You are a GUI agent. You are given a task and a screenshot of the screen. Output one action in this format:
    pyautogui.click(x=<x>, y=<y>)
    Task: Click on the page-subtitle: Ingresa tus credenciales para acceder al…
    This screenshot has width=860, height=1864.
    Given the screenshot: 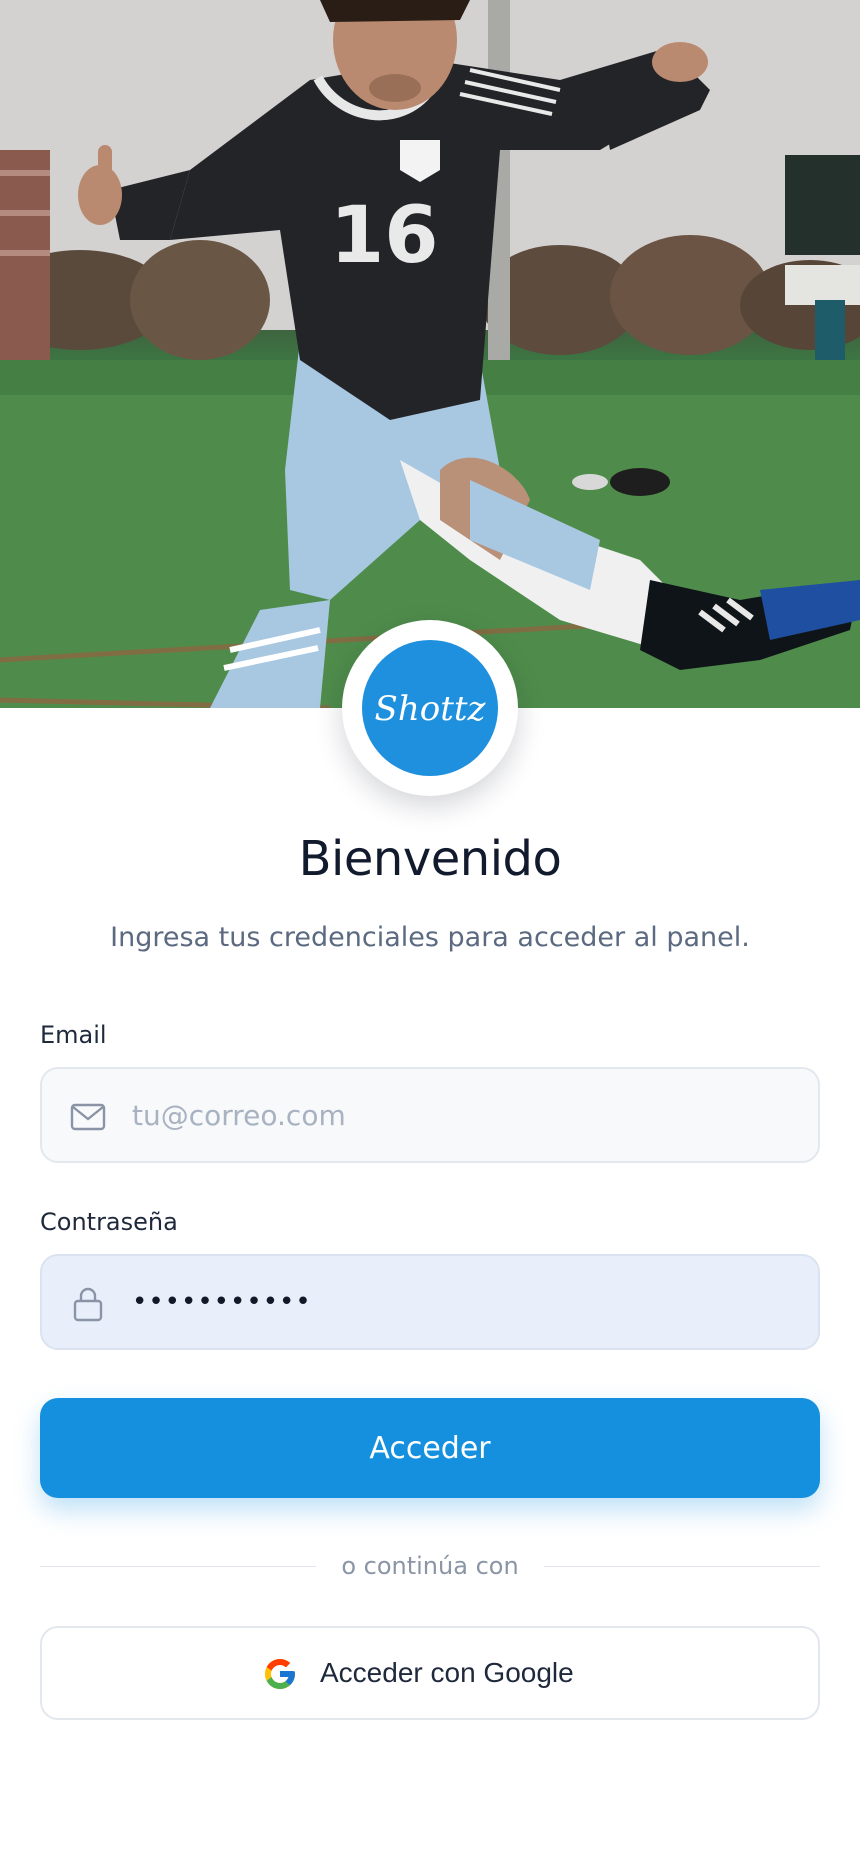 What is the action you would take?
    pyautogui.click(x=430, y=937)
    